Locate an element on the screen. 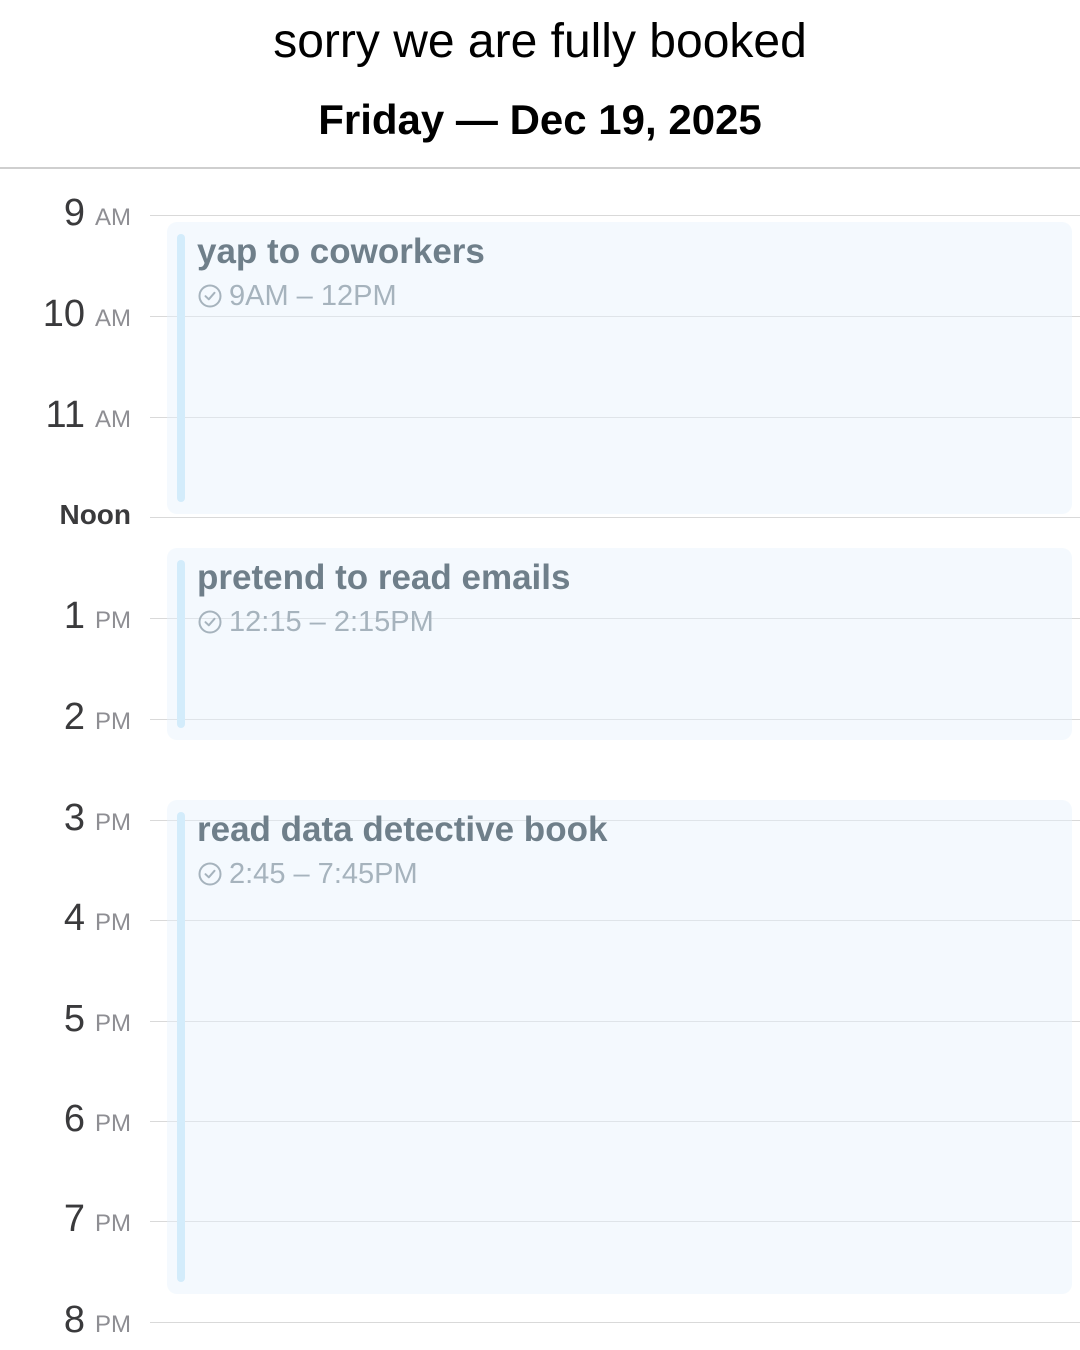 The height and width of the screenshot is (1350, 1080). event-time-text: 12:15 – 2:15PM is located at coordinates (331, 622).